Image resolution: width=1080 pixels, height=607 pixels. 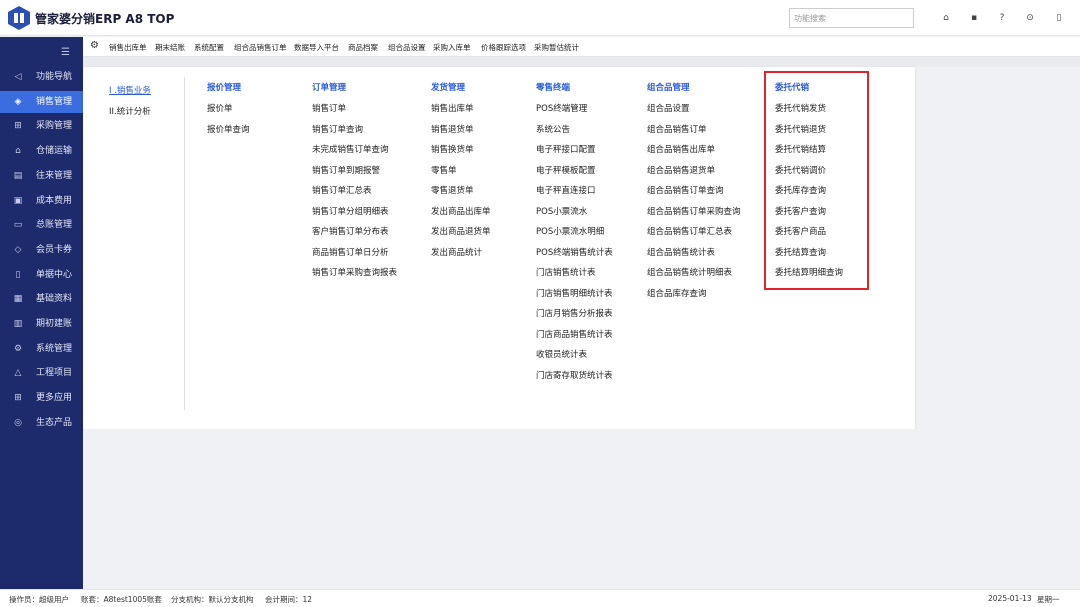 What do you see at coordinates (574, 313) in the screenshot?
I see `menu-item: 门店月销售分析报表` at bounding box center [574, 313].